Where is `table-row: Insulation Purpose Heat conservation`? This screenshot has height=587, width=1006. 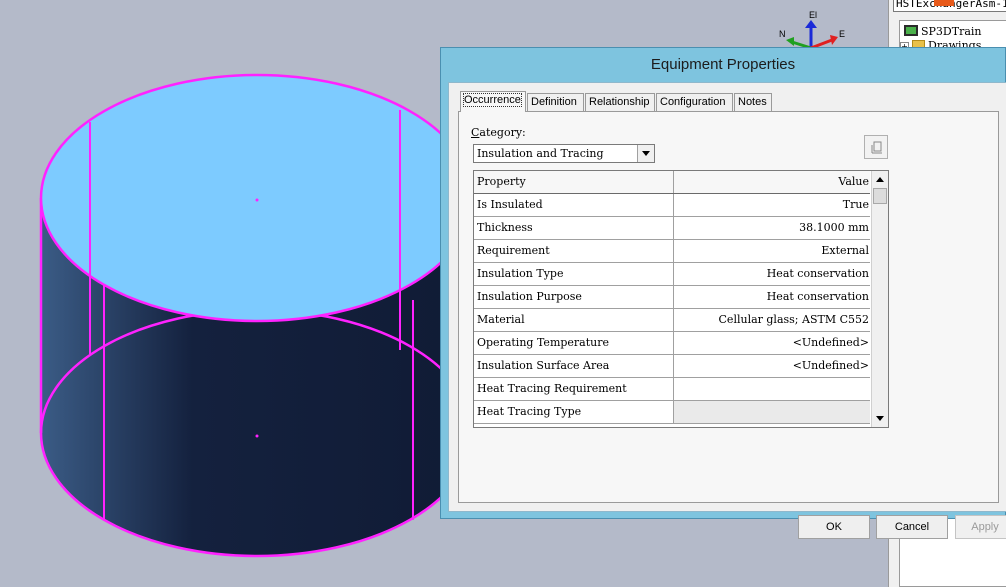
table-row: Insulation Purpose Heat conservation is located at coordinates (672, 297).